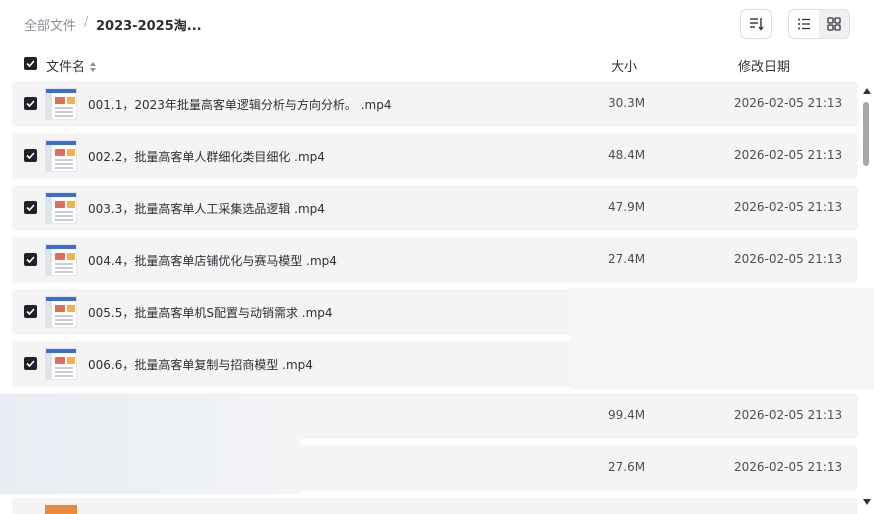 Image resolution: width=874 pixels, height=514 pixels. I want to click on redacted-area-left, so click(150, 444).